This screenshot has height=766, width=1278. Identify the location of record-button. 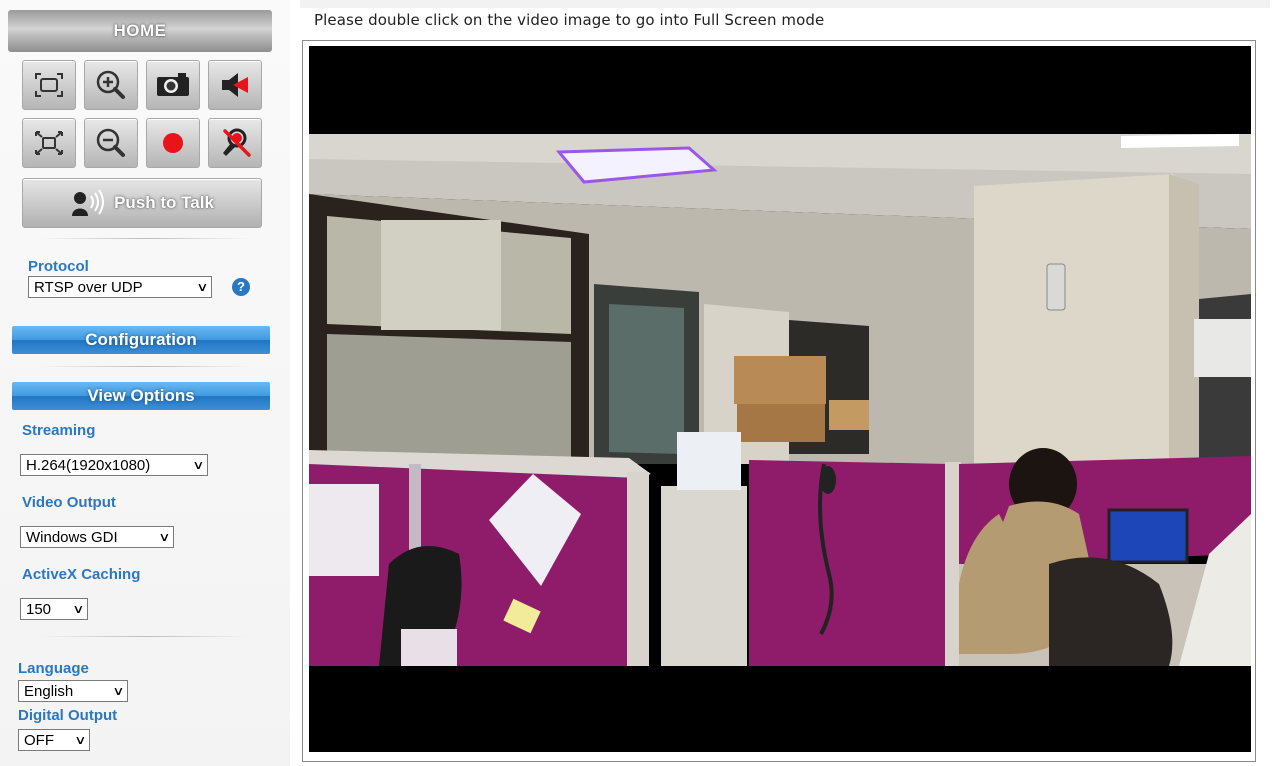
(173, 143).